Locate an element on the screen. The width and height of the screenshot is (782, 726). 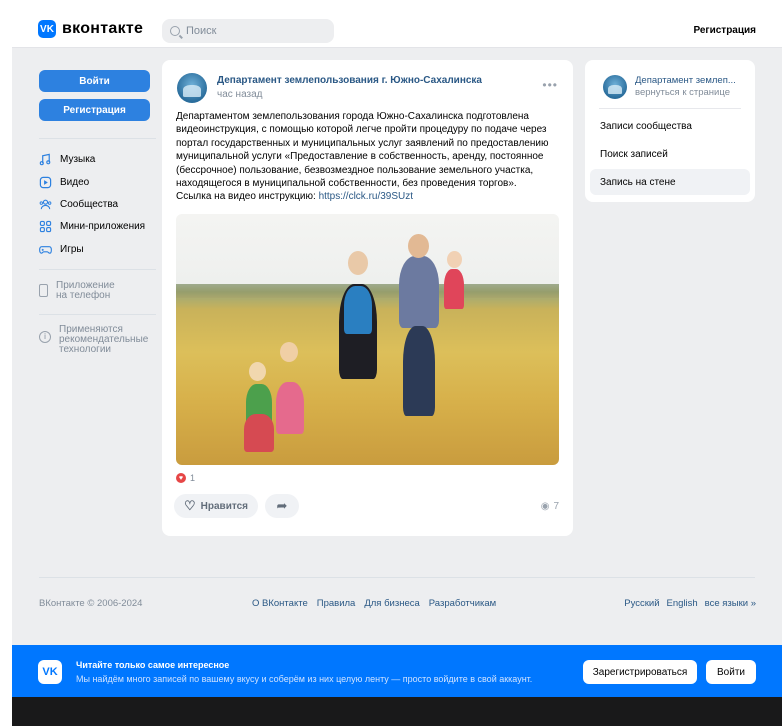
more-options-icon: ••• is located at coordinates (550, 85).